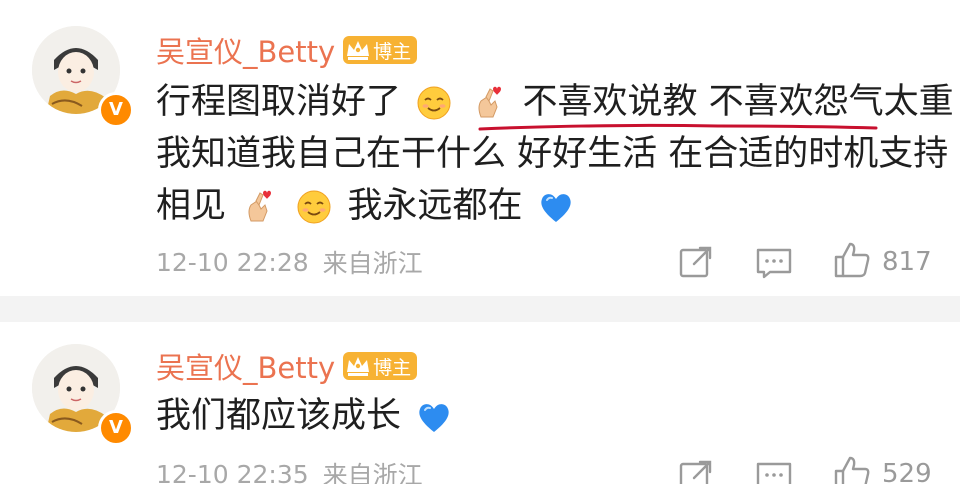 This screenshot has height=484, width=960. I want to click on comment-text-line: 我们都应该成长, so click(306, 416).